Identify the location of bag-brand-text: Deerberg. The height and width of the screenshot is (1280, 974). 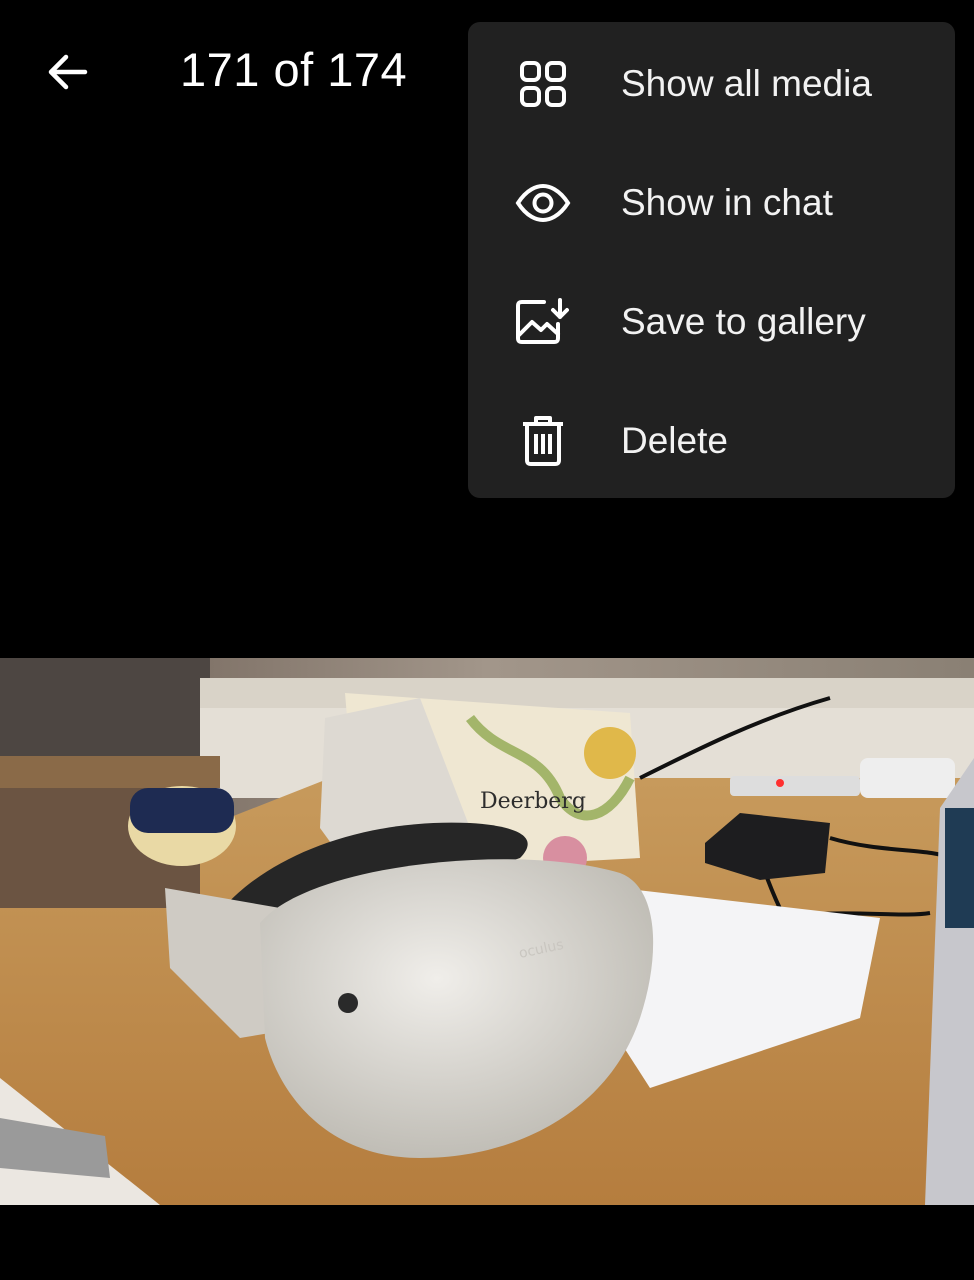
(533, 801).